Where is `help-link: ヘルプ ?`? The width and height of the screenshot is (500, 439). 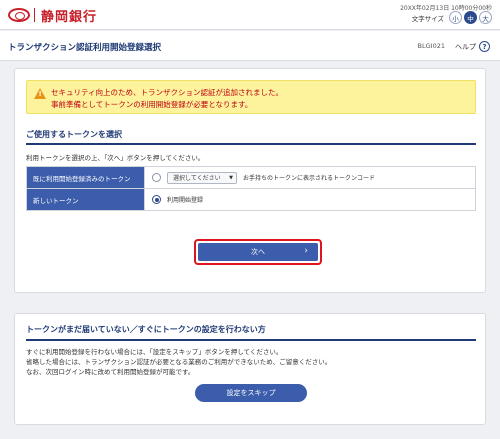
help-link: ヘルプ ? is located at coordinates (472, 46).